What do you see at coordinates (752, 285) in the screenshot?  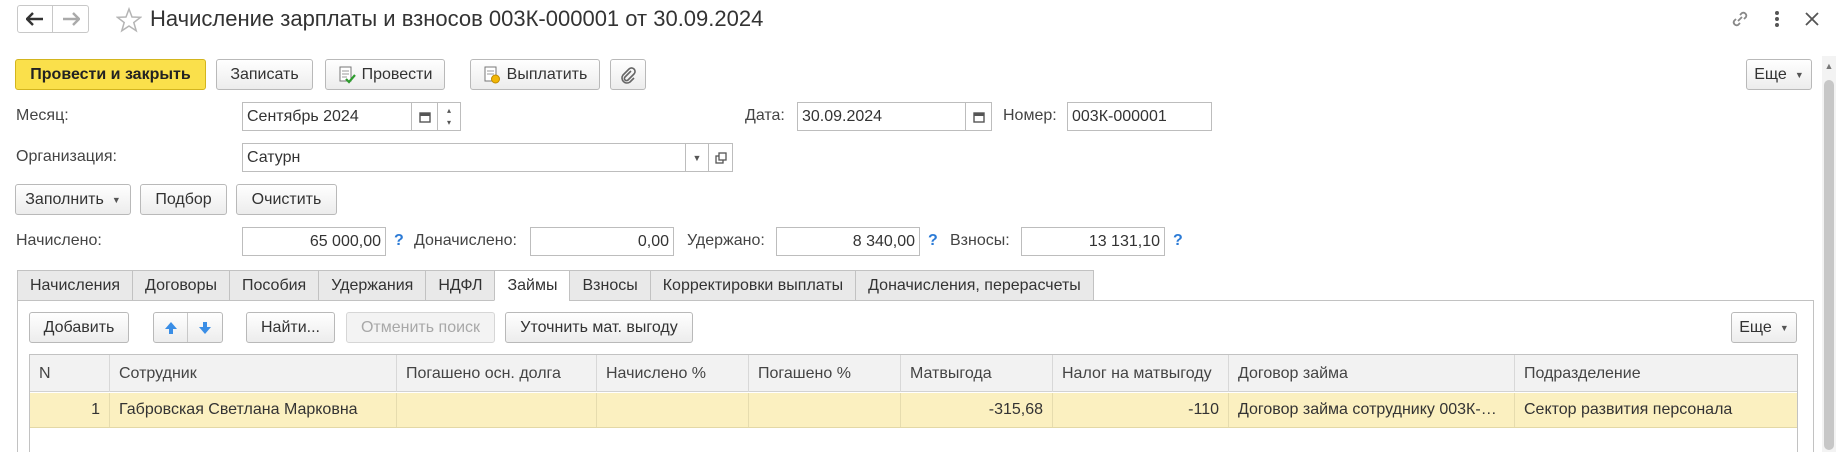 I see `tab-payment-adjustments: Корректировки выплаты` at bounding box center [752, 285].